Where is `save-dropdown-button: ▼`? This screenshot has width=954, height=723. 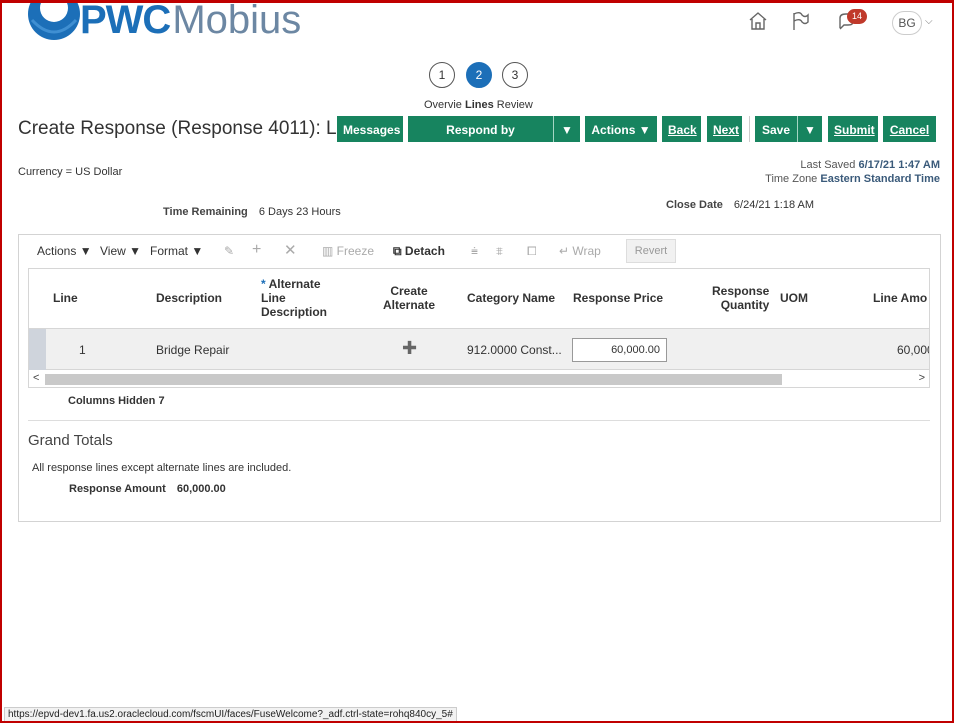
save-dropdown-button: ▼ is located at coordinates (810, 129).